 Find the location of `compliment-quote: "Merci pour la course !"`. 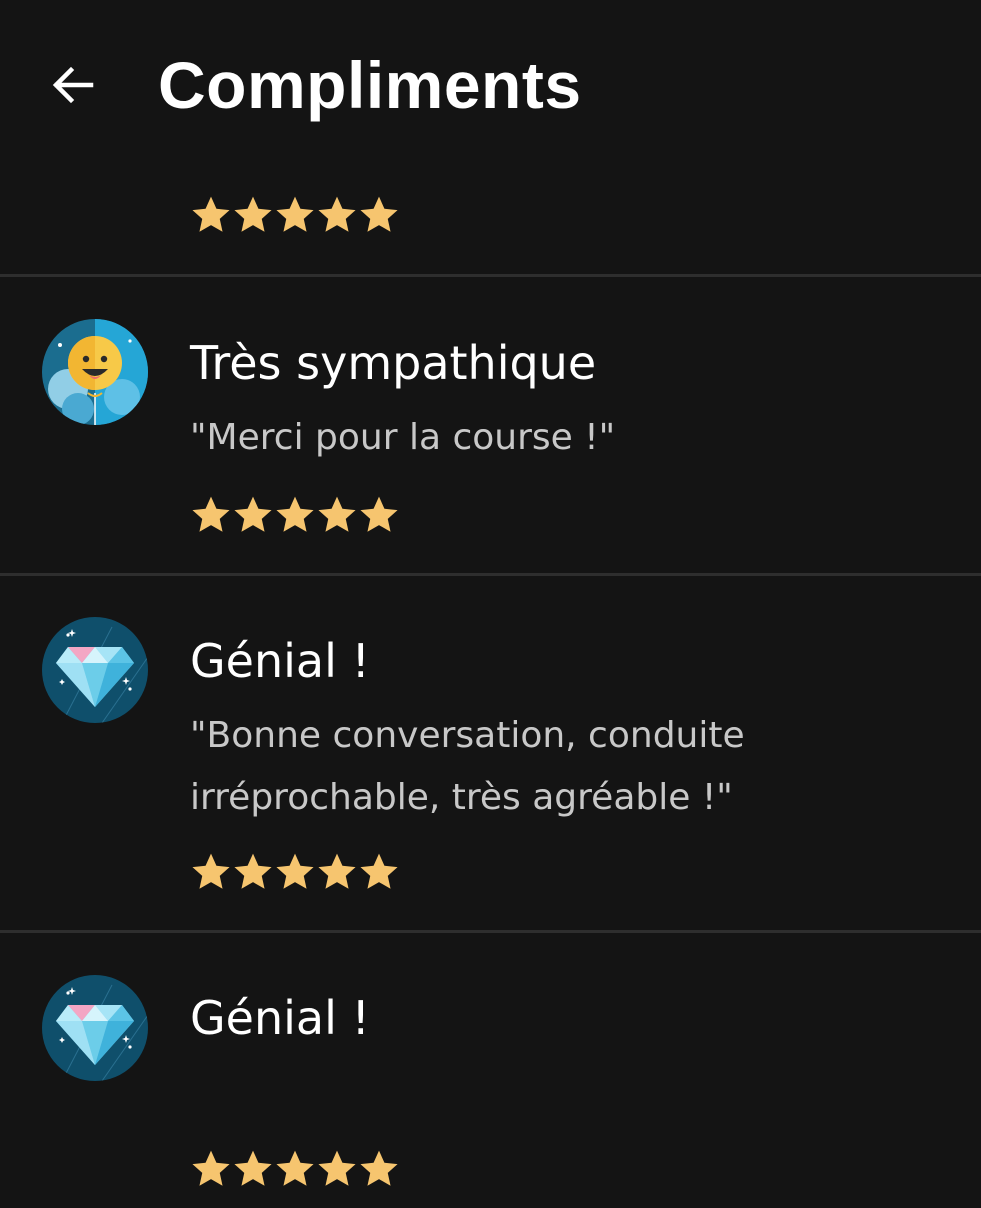

compliment-quote: "Merci pour la course !" is located at coordinates (403, 437).